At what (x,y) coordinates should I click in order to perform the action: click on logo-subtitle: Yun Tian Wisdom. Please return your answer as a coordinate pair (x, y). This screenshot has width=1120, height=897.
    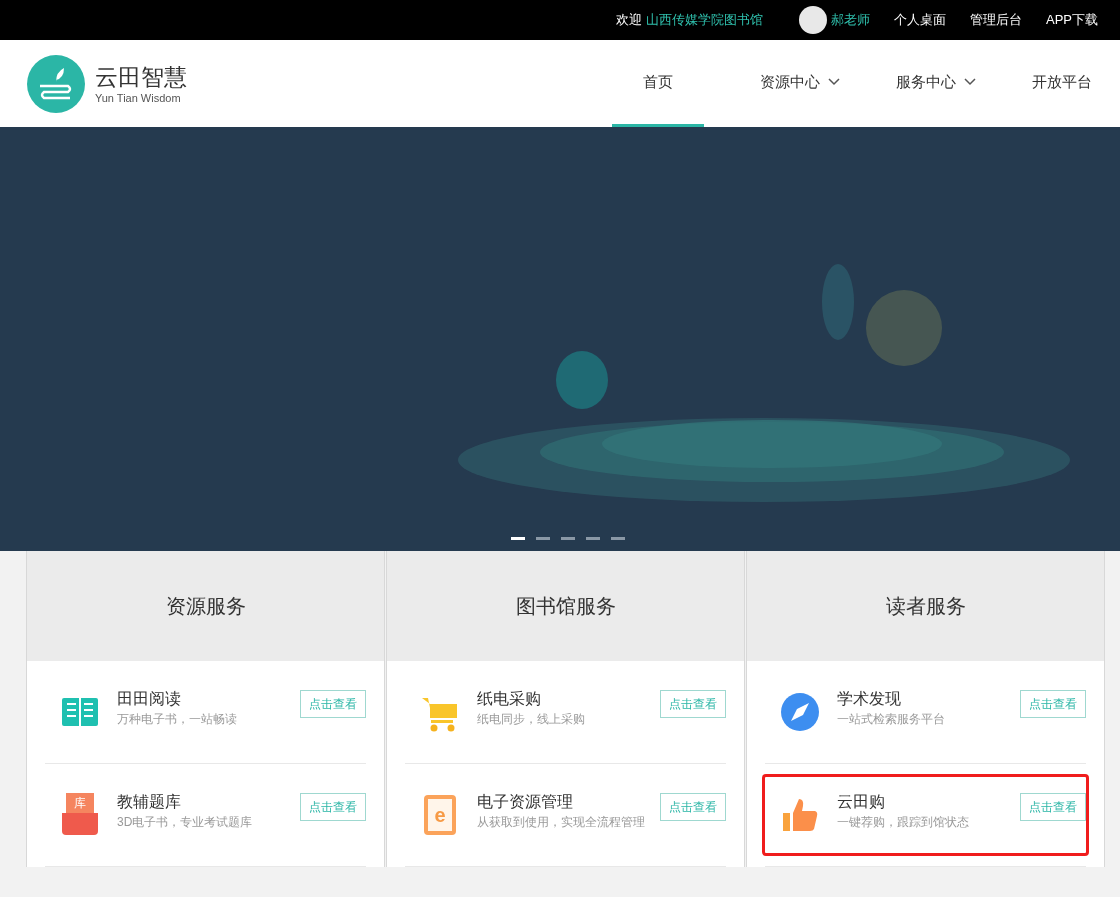
    Looking at the image, I should click on (138, 97).